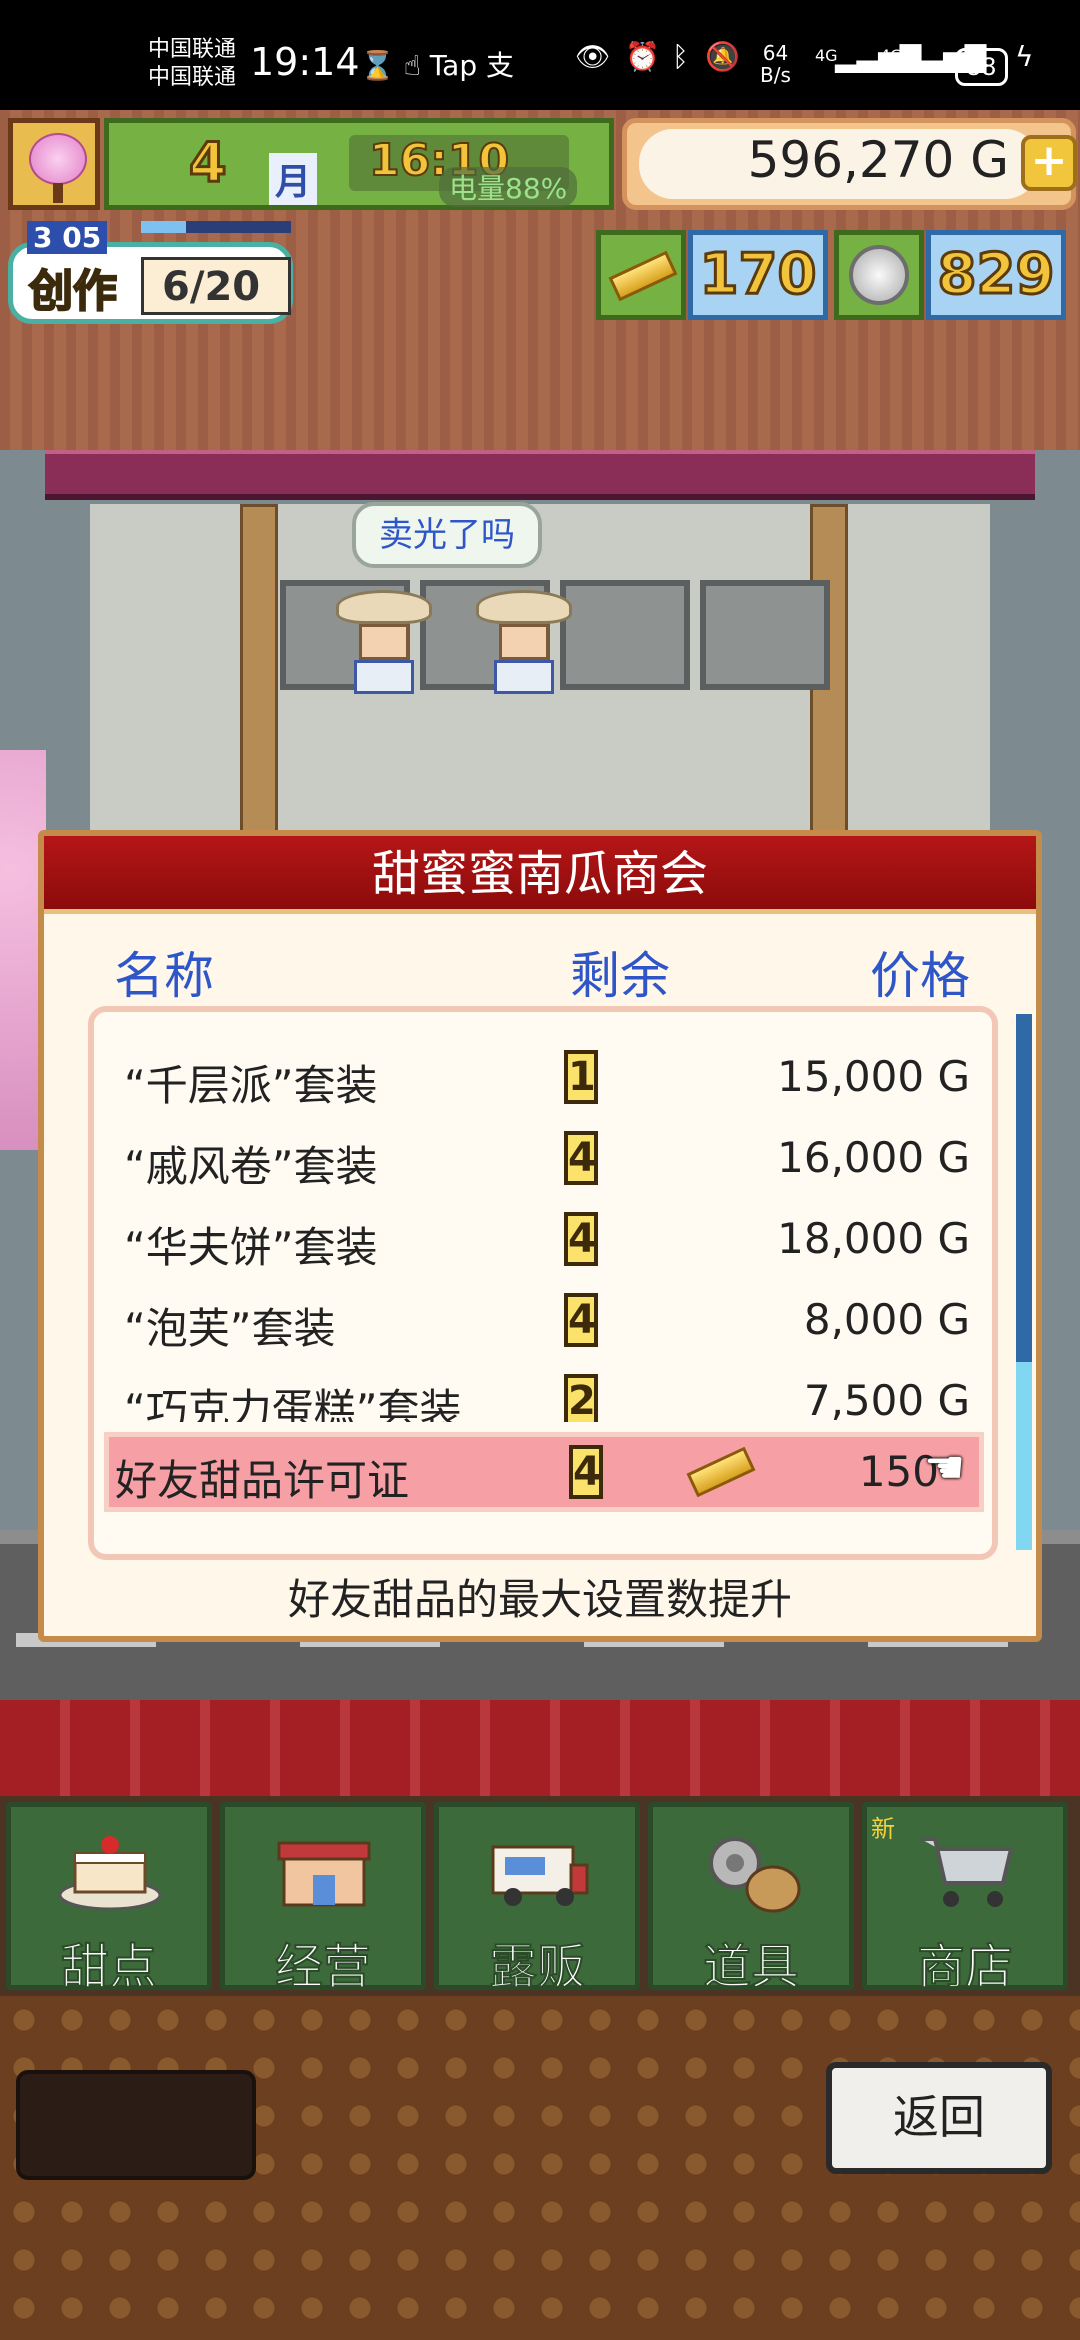 This screenshot has width=1080, height=2340. Describe the element at coordinates (110, 1873) in the screenshot. I see `cake-icon` at that location.